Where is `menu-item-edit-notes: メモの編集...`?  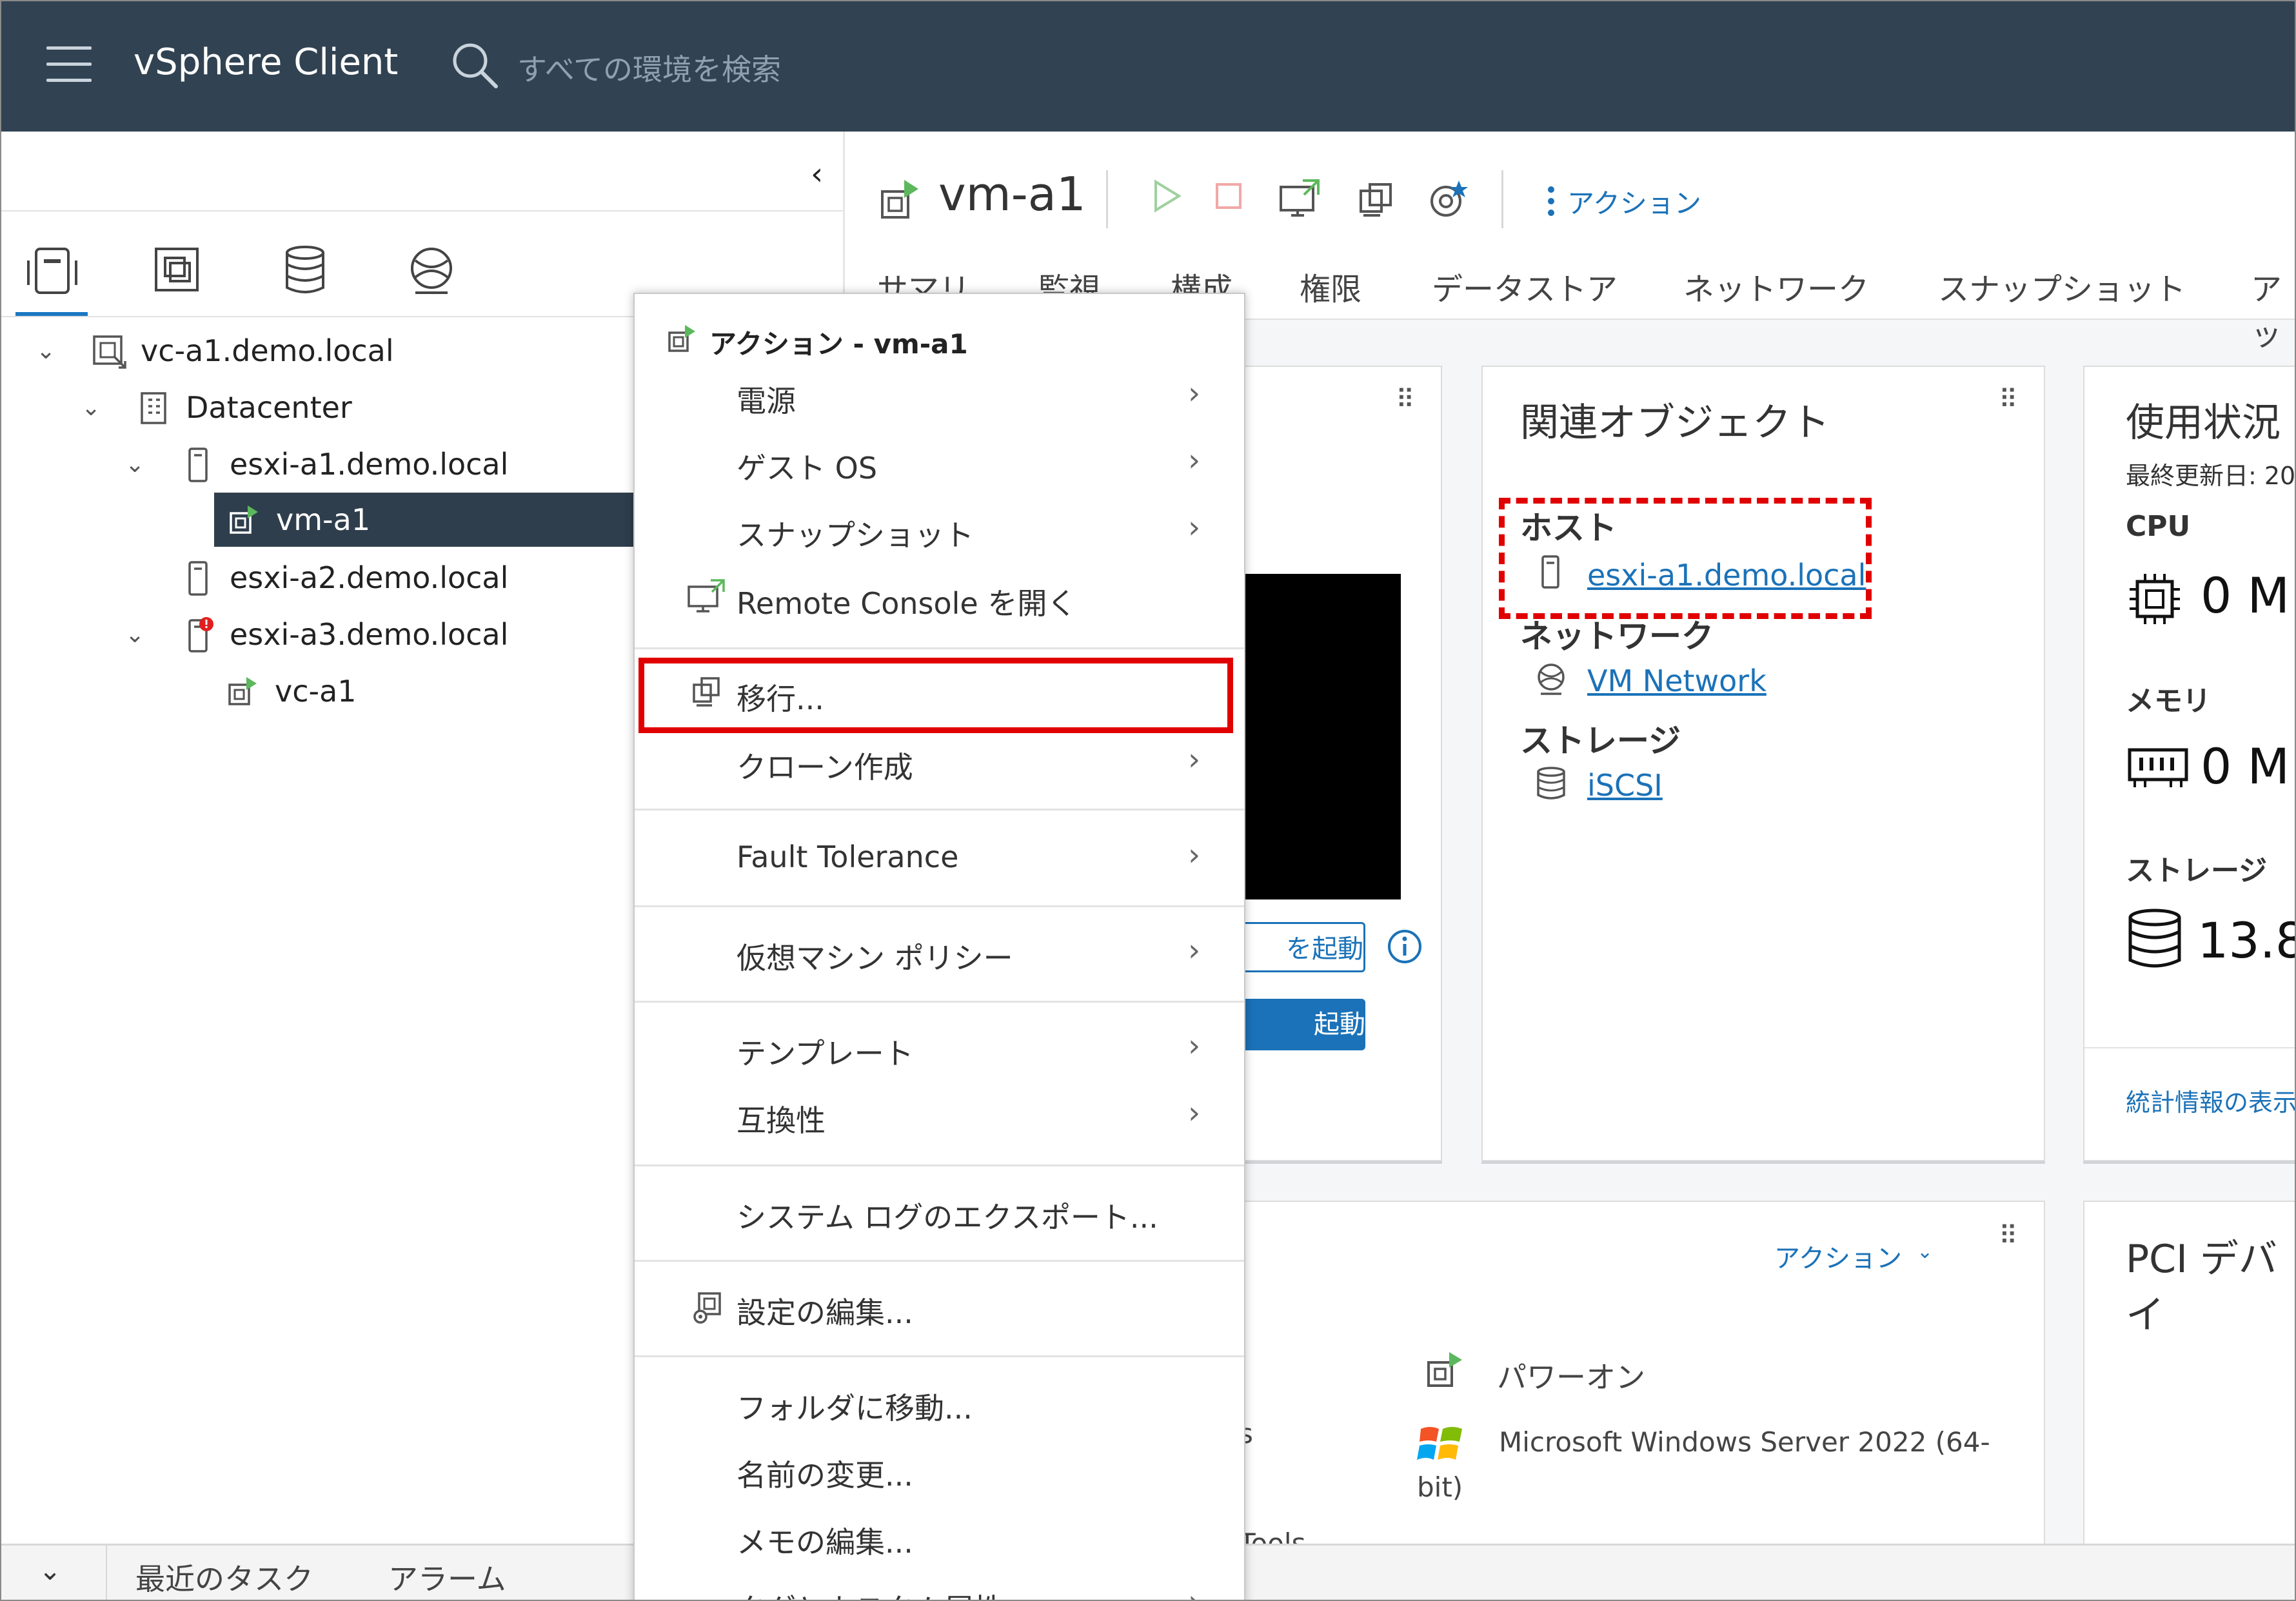 menu-item-edit-notes: メモの編集... is located at coordinates (939, 1536).